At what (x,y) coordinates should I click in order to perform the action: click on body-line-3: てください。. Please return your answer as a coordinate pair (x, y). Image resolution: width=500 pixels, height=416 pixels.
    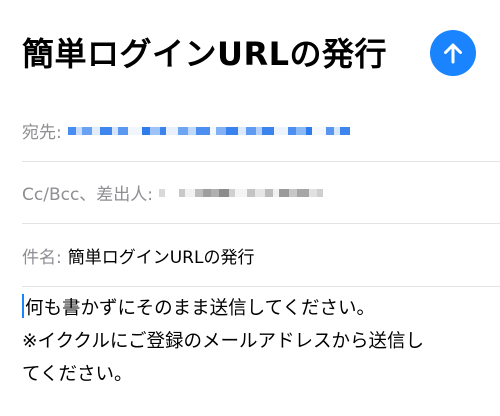
    Looking at the image, I should click on (77, 374).